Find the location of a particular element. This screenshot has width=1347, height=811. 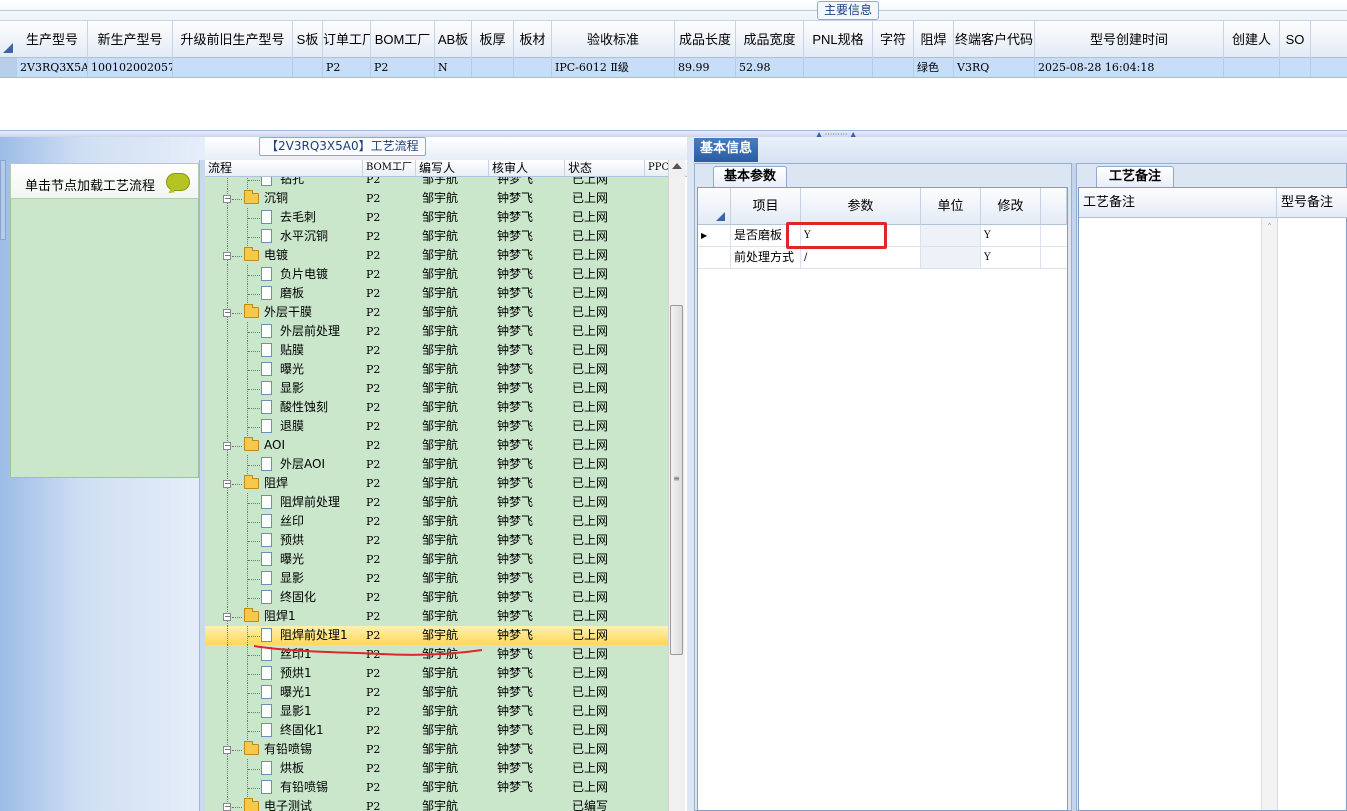

notes-scrollbar: ˄ is located at coordinates (1269, 514).